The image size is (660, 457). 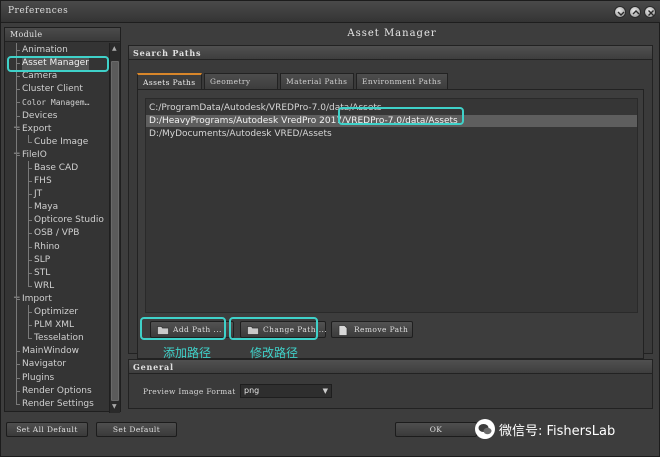 I want to click on sidebar-item-navigator: Navigator, so click(x=44, y=364).